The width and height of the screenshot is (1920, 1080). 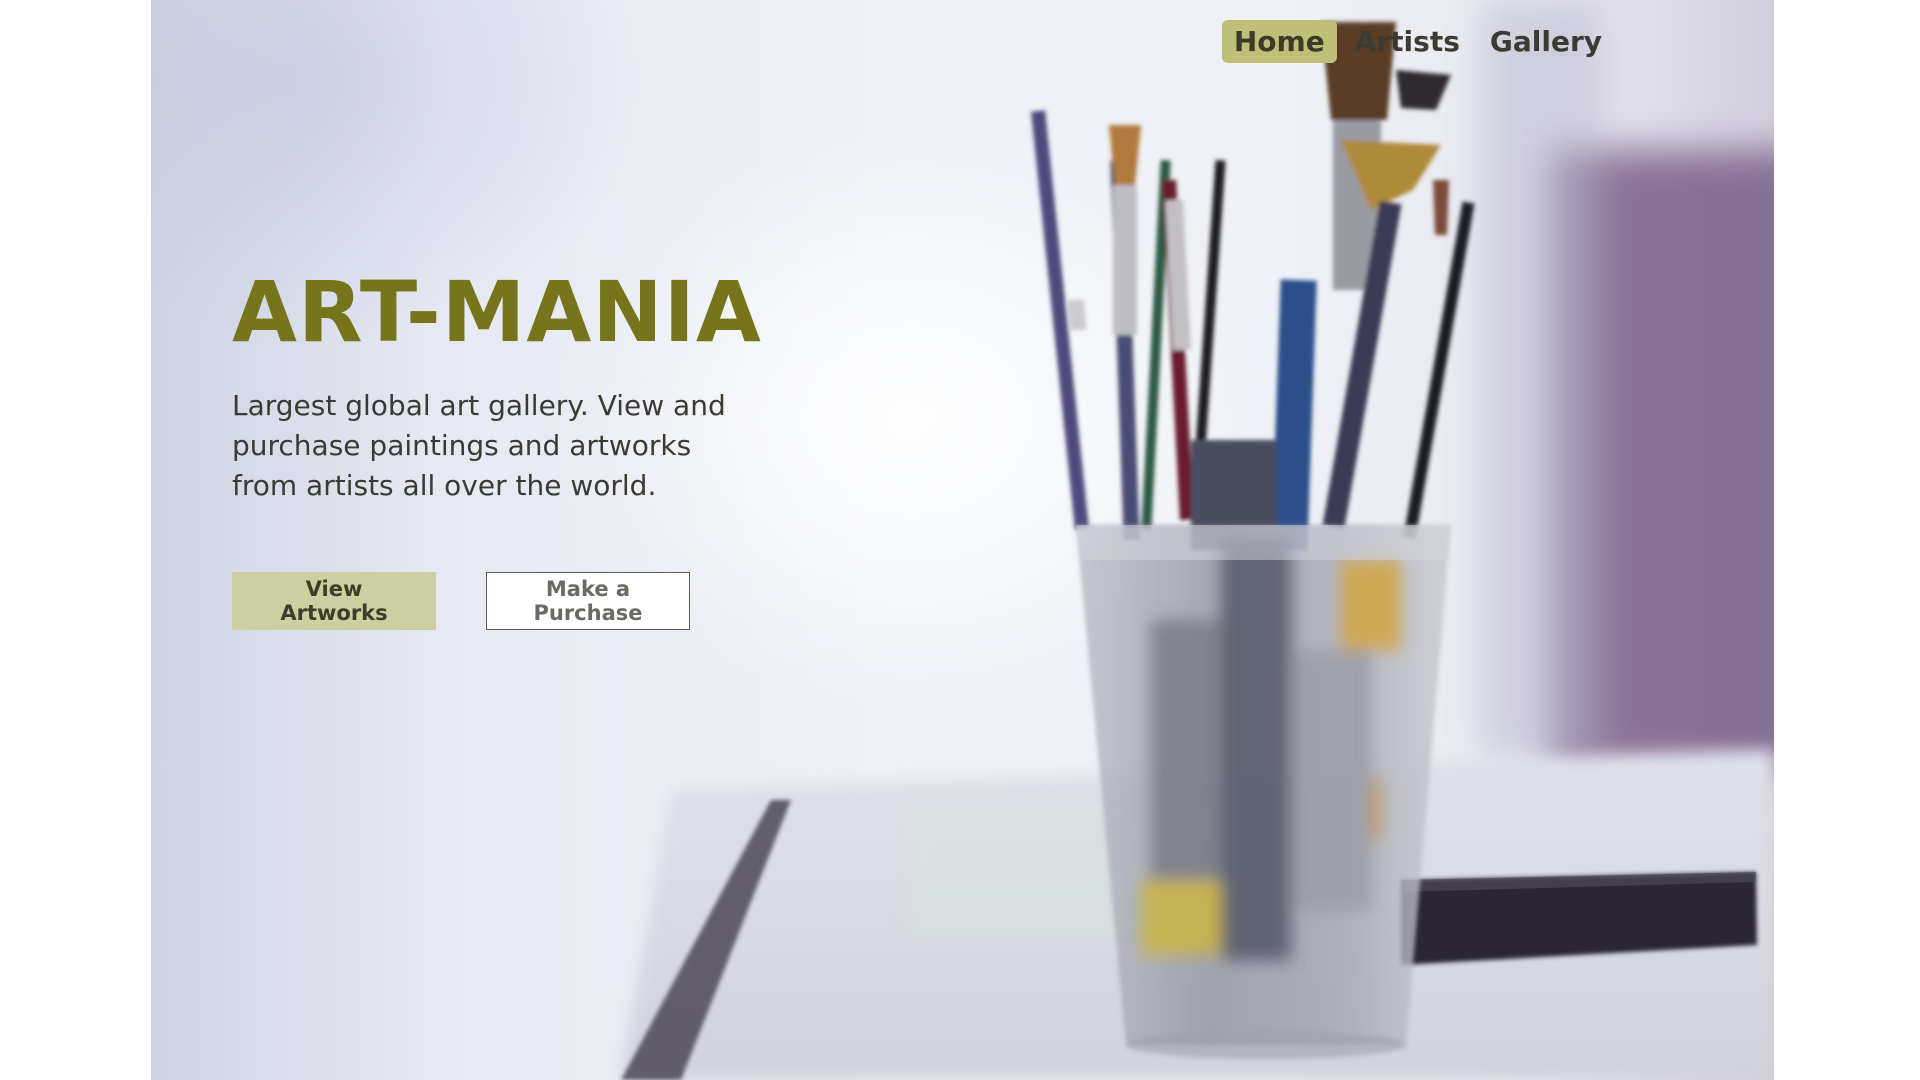 What do you see at coordinates (461, 601) in the screenshot?
I see `hero-cta-group: View Artworks Make a Purchase` at bounding box center [461, 601].